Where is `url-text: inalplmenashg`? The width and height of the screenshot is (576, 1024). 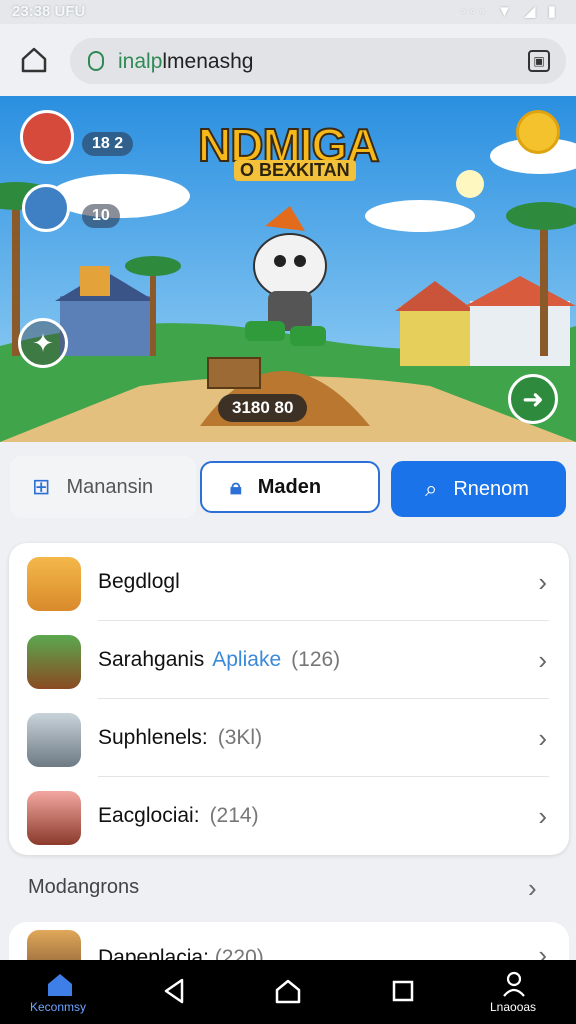
url-text: inalplmenashg is located at coordinates (185, 62).